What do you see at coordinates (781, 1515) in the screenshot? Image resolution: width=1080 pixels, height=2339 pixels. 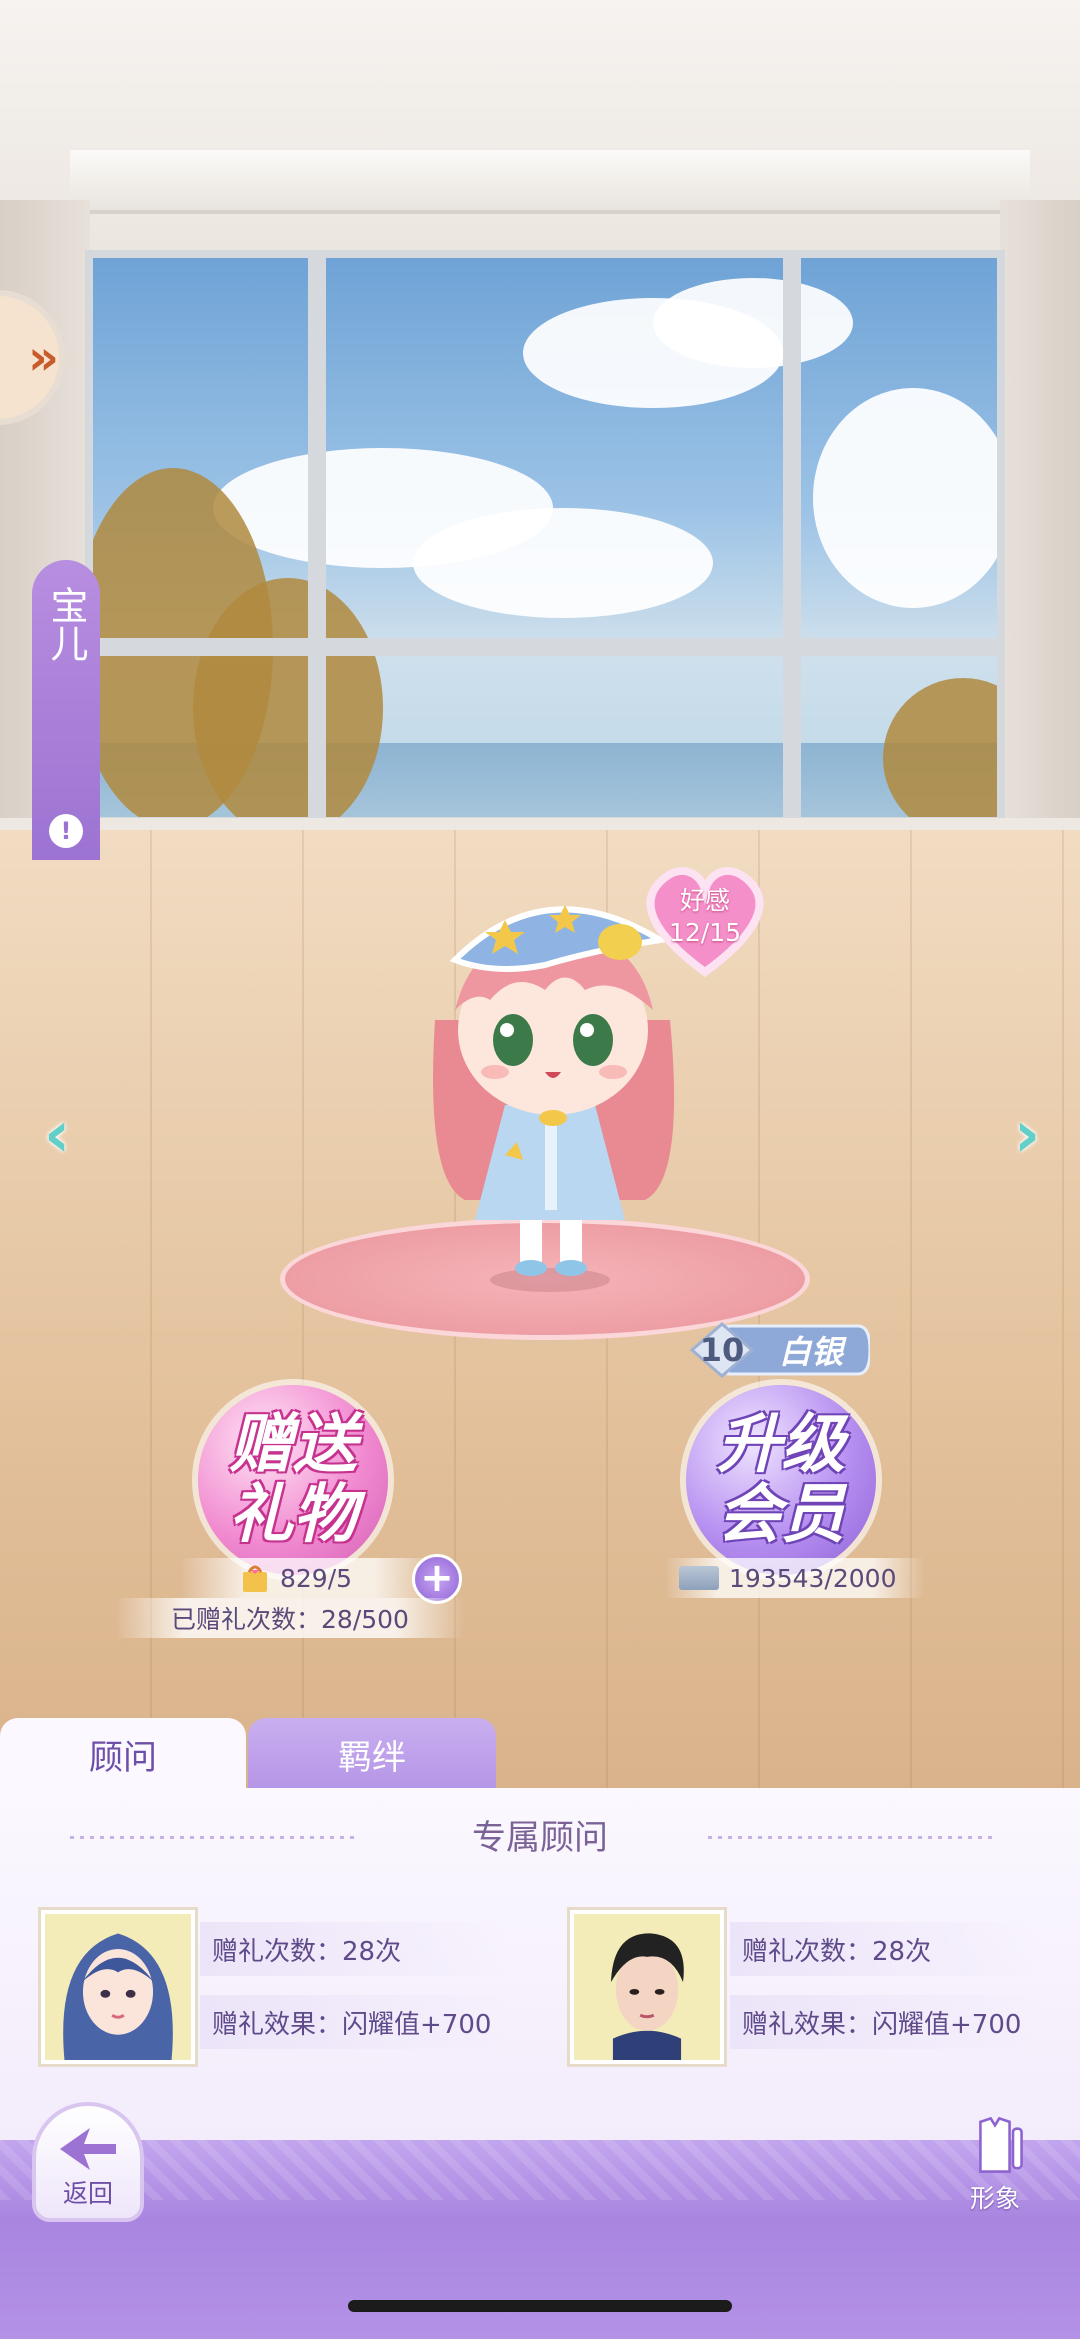 I see `upgrade-label-line2: 会员` at bounding box center [781, 1515].